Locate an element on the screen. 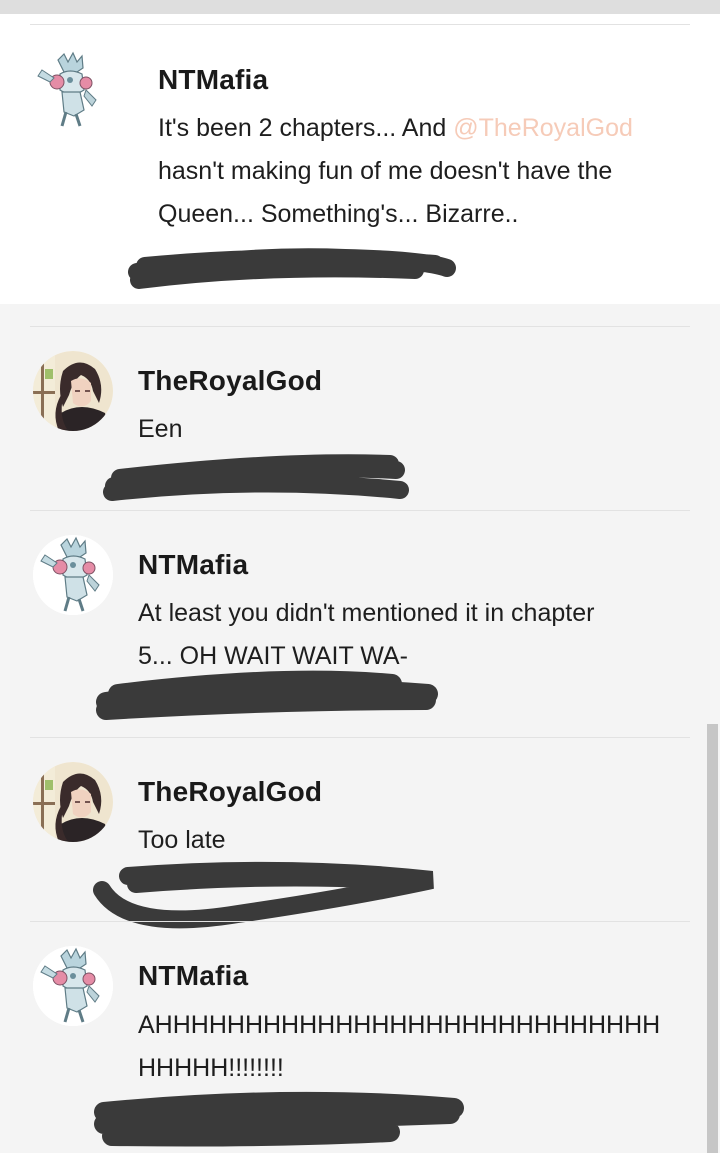 The width and height of the screenshot is (720, 1153). comment-text-line: Queen... Something's... Bizarre.. is located at coordinates (338, 214).